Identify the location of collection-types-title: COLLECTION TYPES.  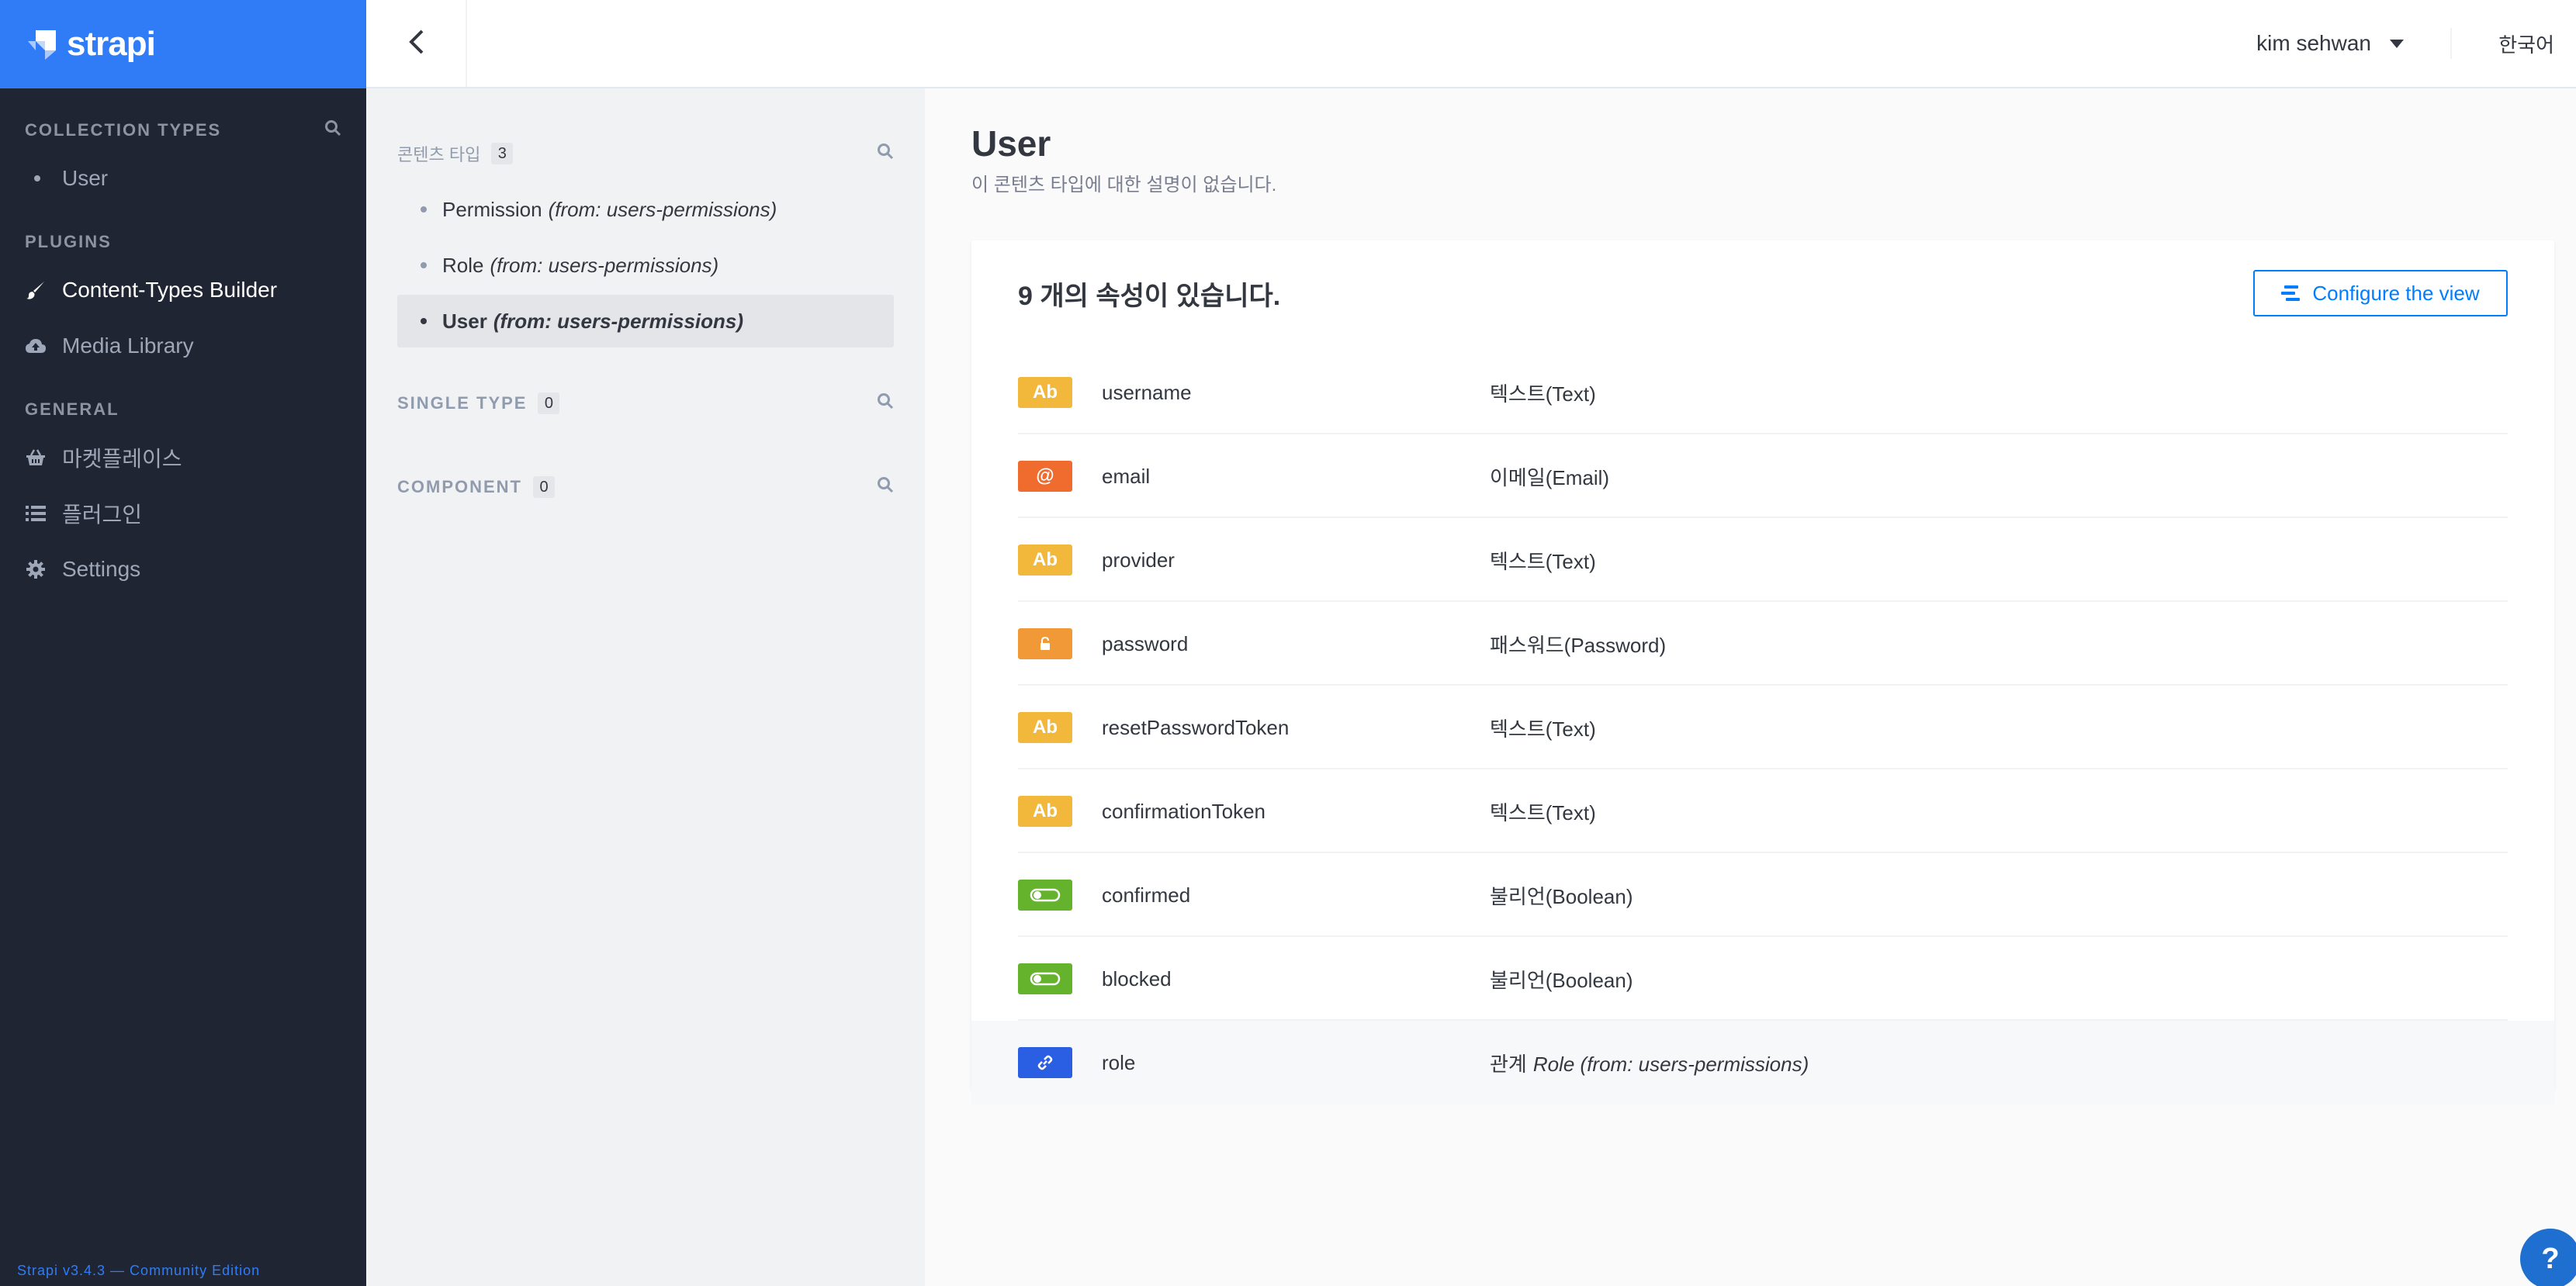
(123, 130).